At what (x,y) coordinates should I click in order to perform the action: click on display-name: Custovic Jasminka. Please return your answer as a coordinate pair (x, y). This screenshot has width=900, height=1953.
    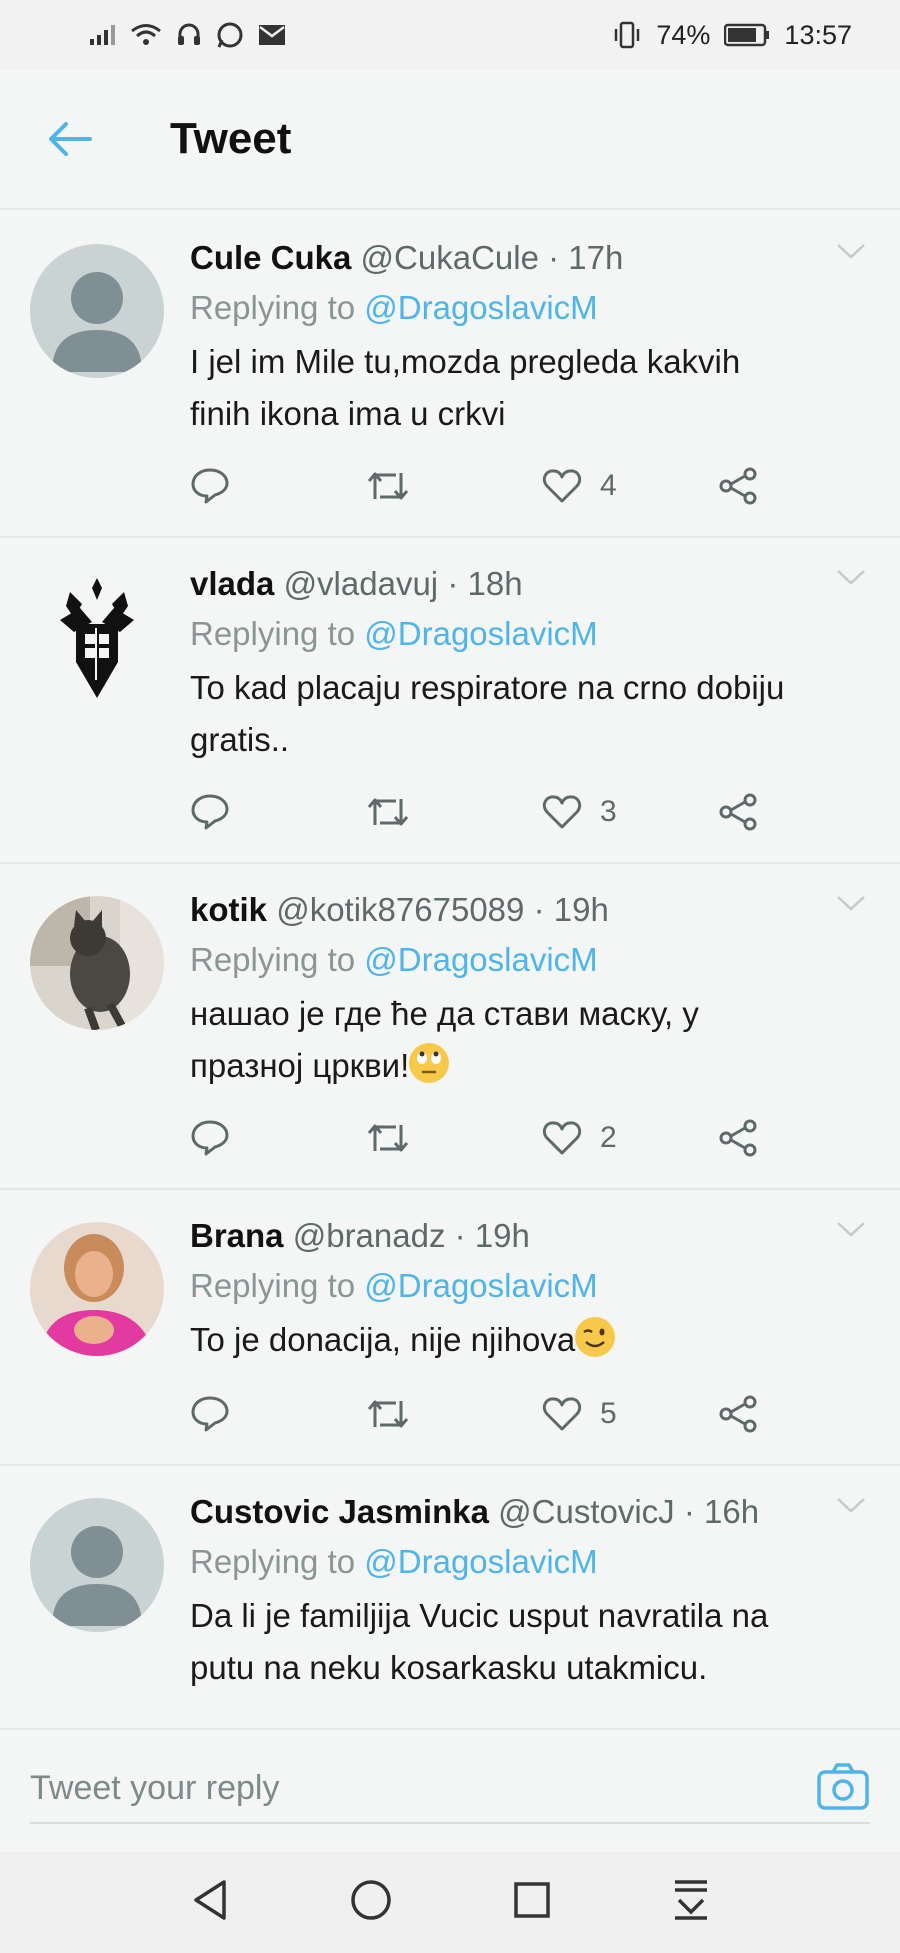
    Looking at the image, I should click on (339, 1511).